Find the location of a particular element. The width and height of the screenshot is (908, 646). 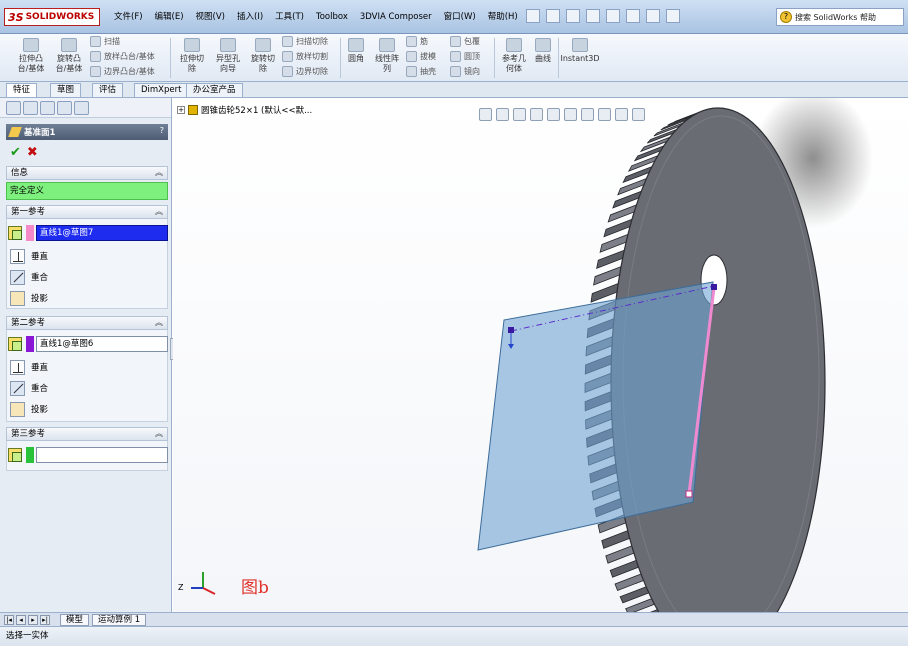

second-reference-field: 直线1@草图6 is located at coordinates (102, 344).